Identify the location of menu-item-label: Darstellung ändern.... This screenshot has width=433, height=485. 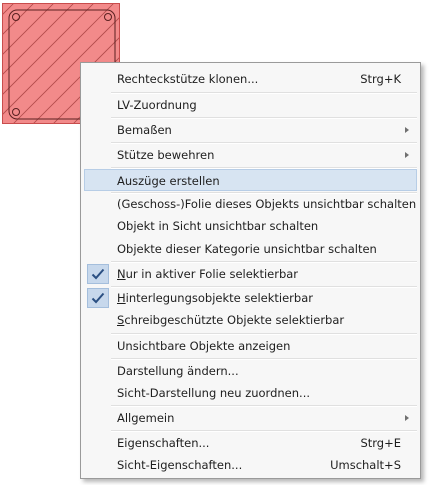
(178, 371).